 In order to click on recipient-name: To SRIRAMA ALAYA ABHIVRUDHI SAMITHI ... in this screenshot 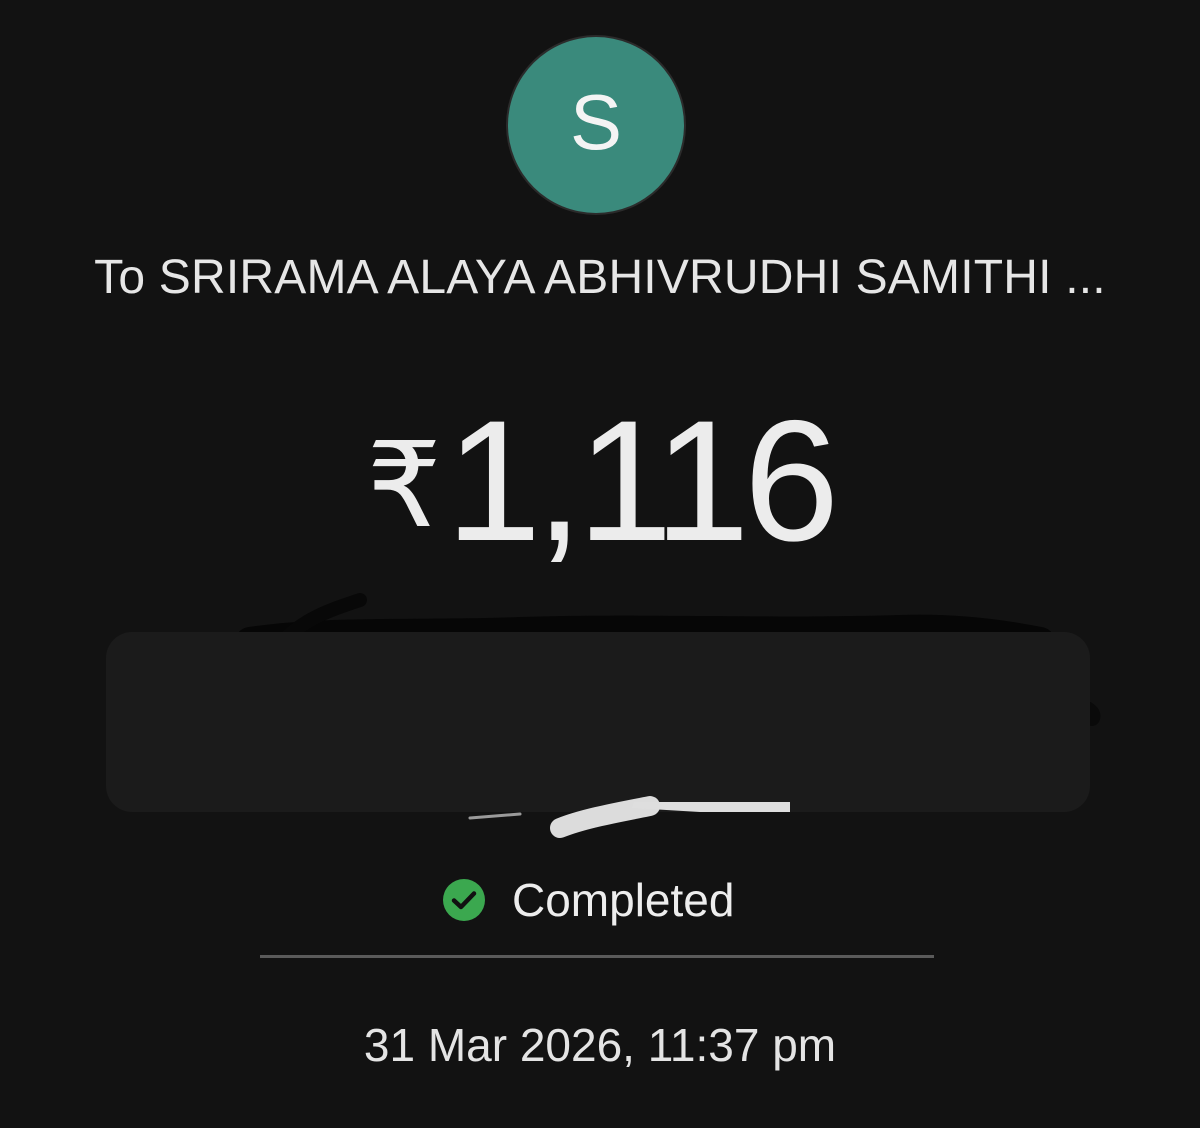, I will do `click(600, 277)`.